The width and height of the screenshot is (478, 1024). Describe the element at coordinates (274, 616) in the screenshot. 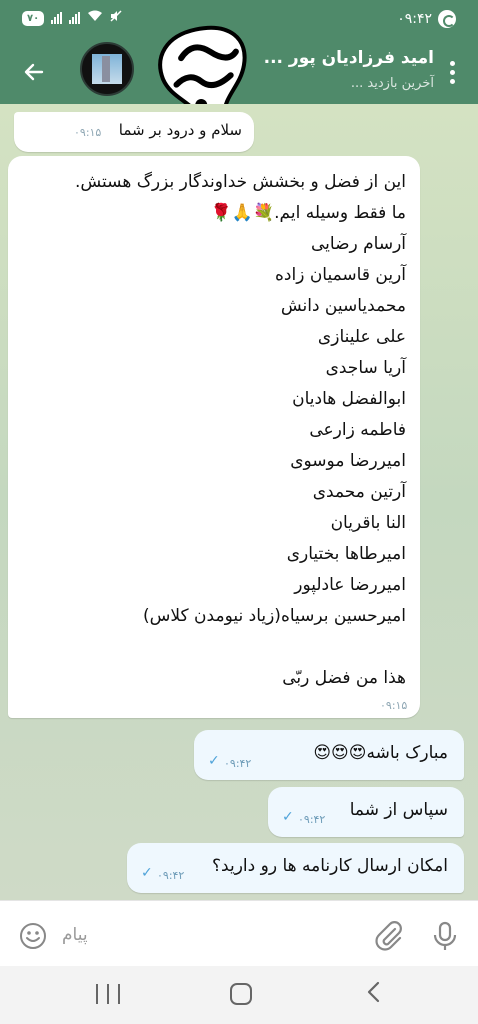

I see `message-line: امیرحسین برسیاه(زیاد نیومدن کلاس)` at that location.